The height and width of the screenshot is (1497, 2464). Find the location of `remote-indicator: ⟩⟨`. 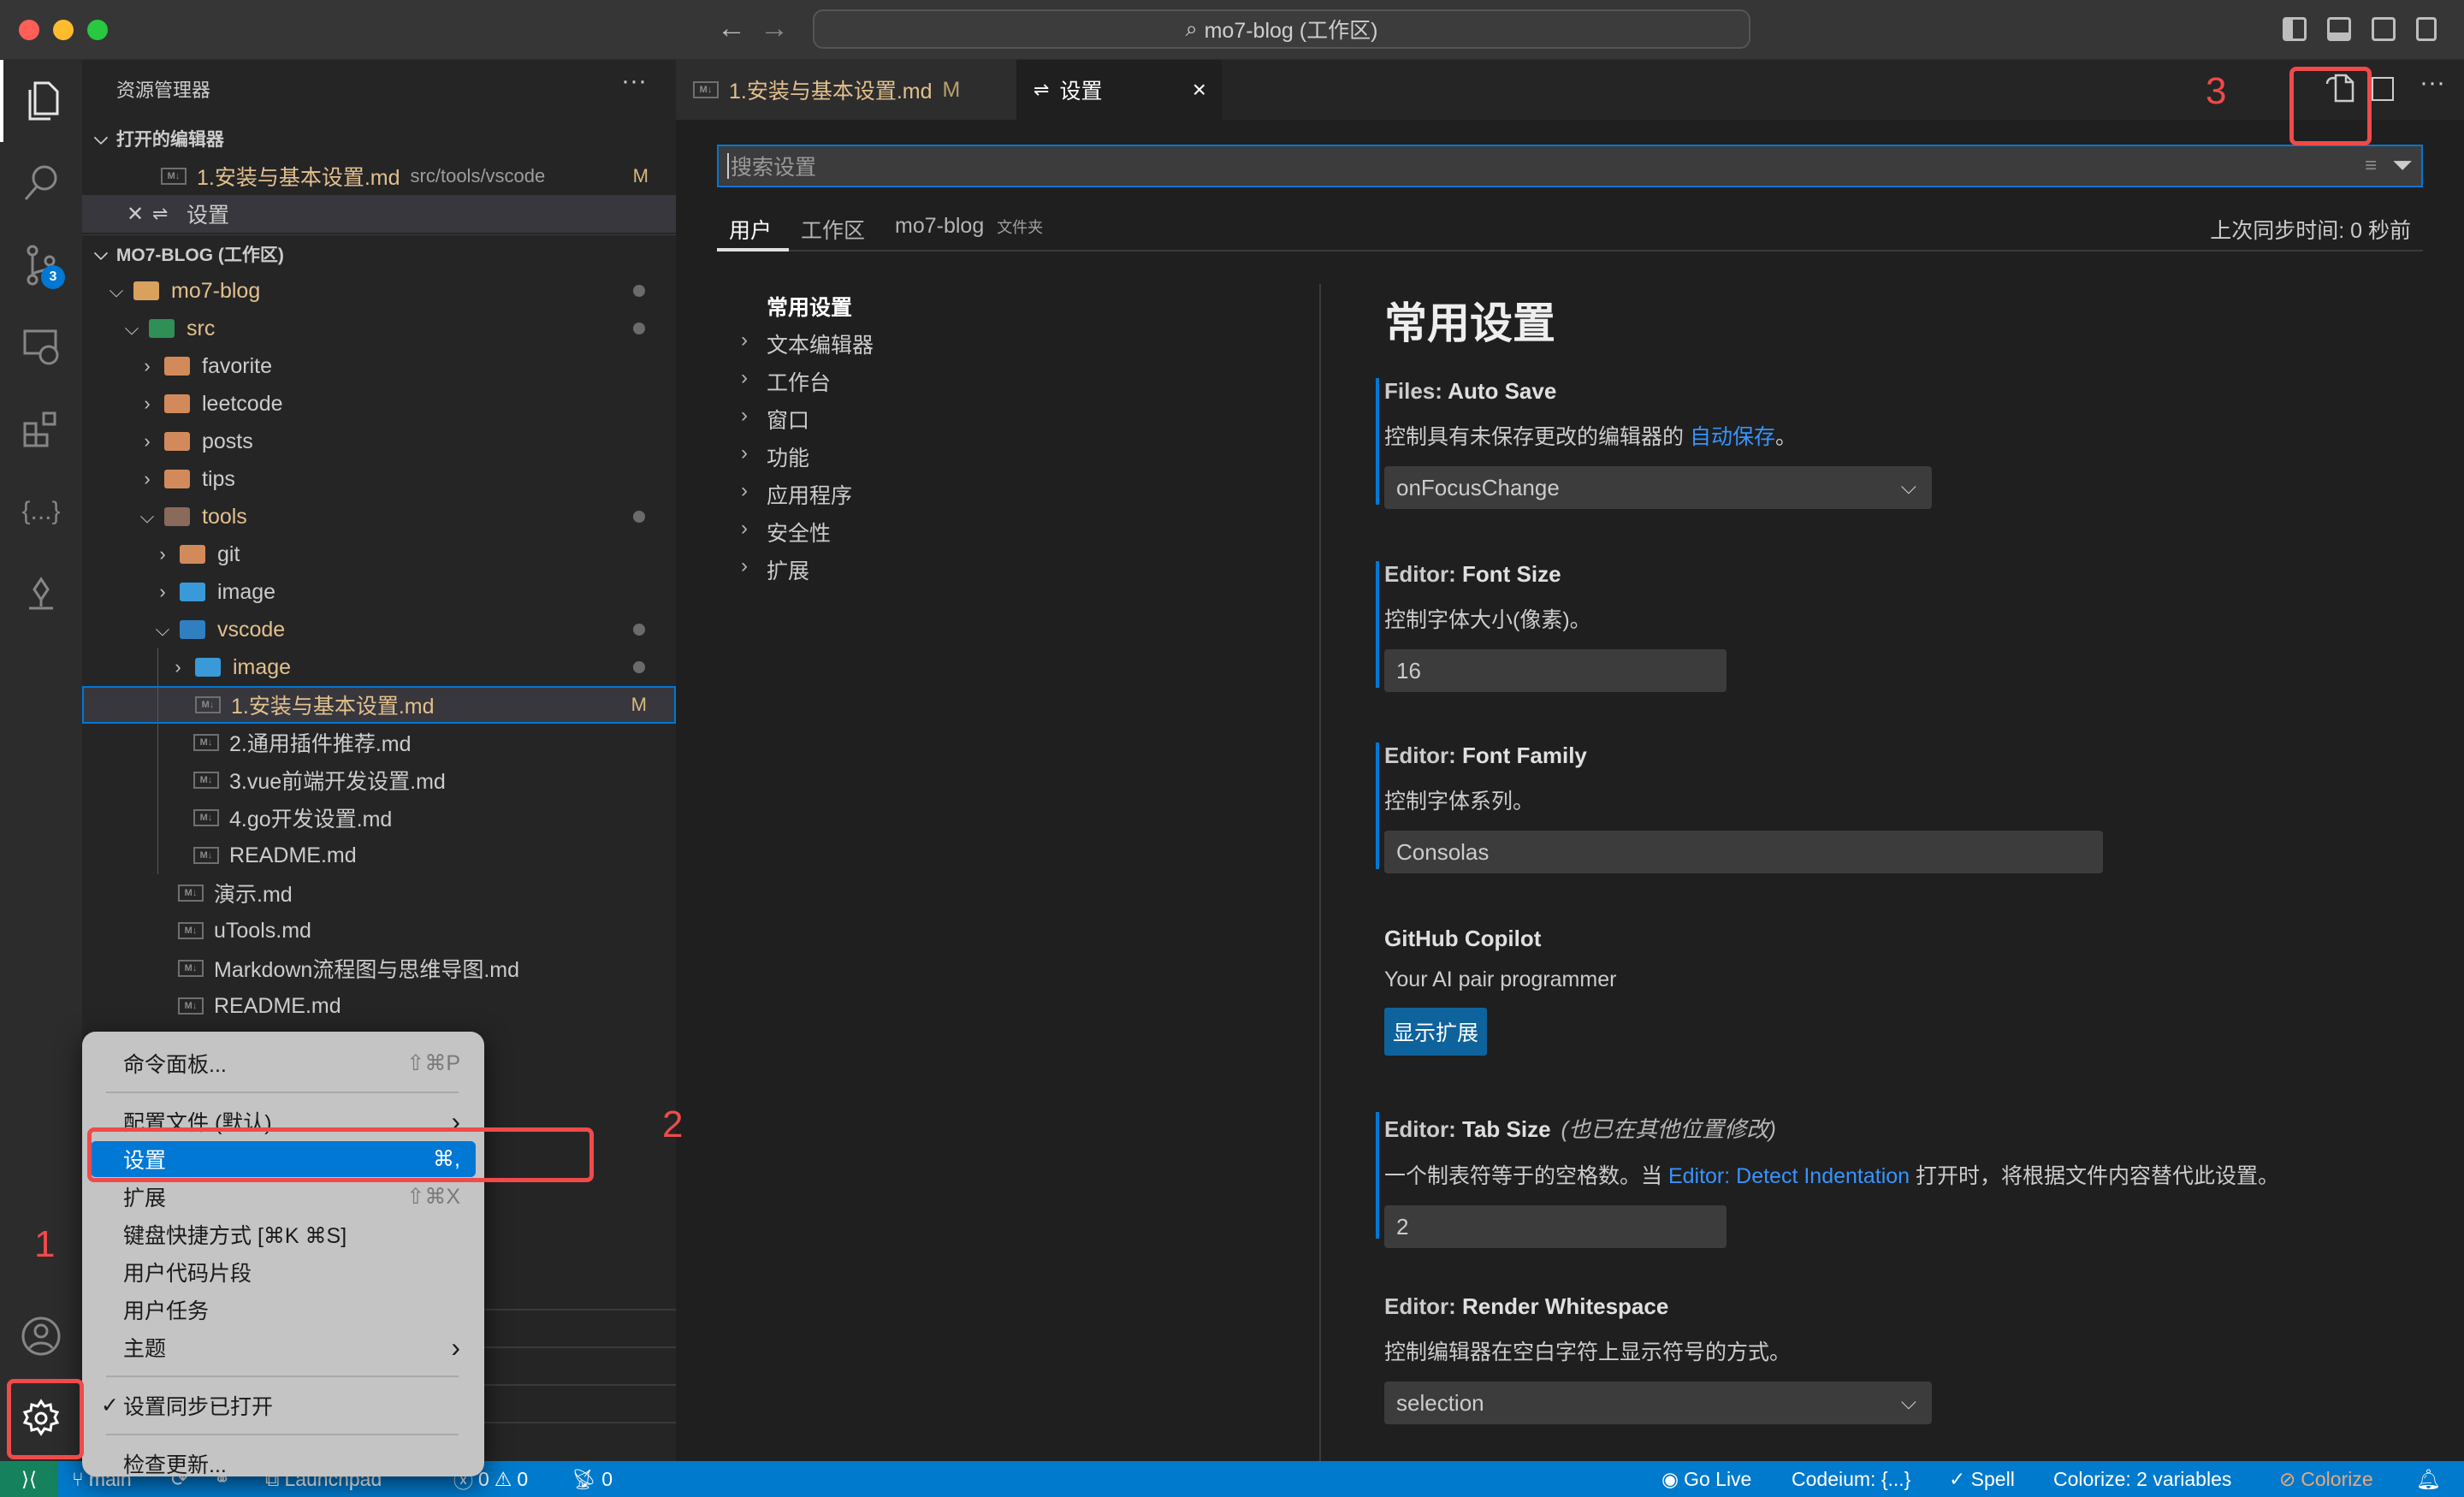

remote-indicator: ⟩⟨ is located at coordinates (29, 1479).